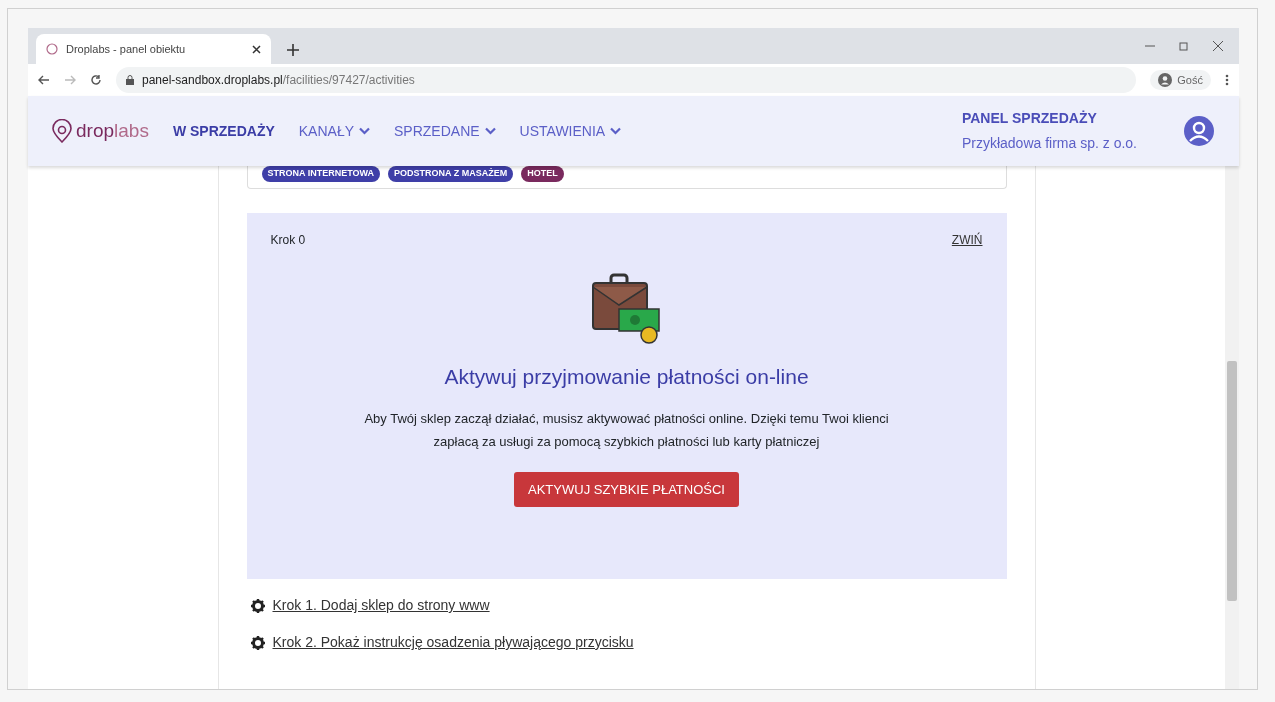 The image size is (1275, 702). What do you see at coordinates (1232, 427) in the screenshot?
I see `scrollbar` at bounding box center [1232, 427].